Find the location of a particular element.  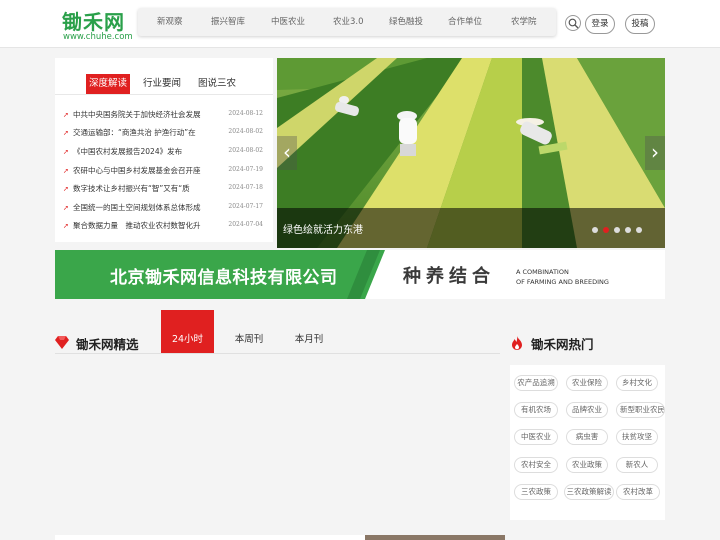

farmer-center is located at coordinates (407, 133).